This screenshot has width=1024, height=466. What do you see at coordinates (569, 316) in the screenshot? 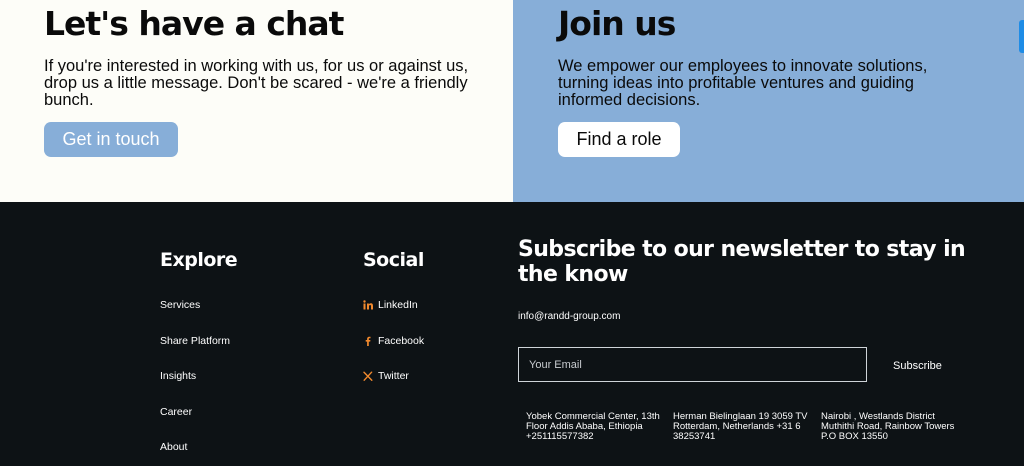
I see `contact-email-link: info@randd-group.com` at bounding box center [569, 316].